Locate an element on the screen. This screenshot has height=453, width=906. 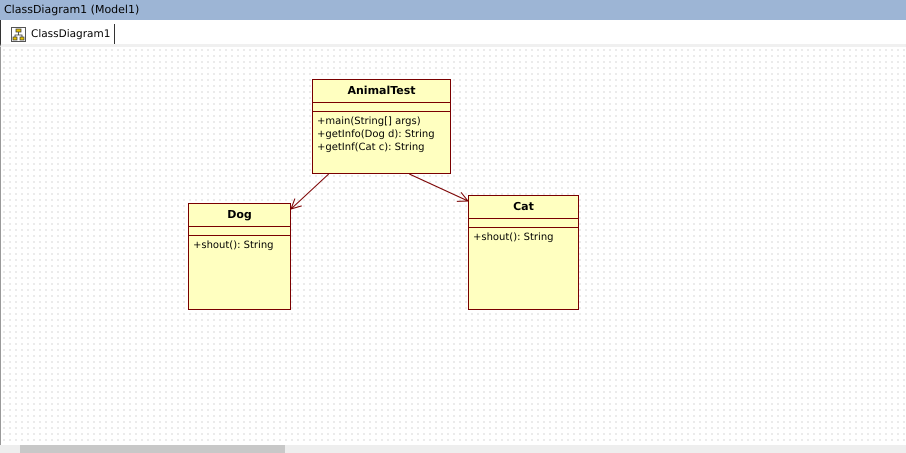
diagram-icon is located at coordinates (18, 34).